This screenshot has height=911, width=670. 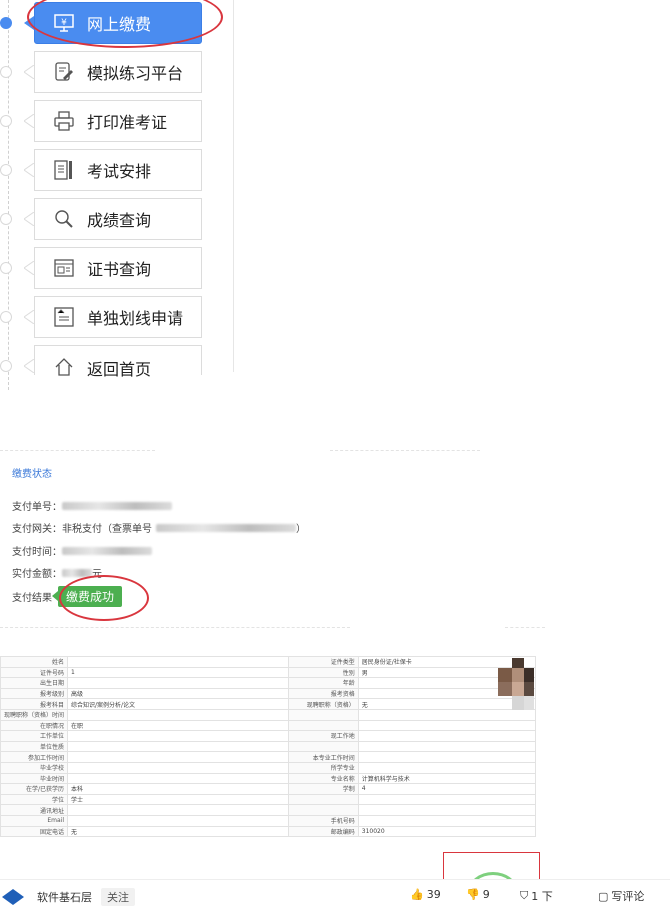 I want to click on menu-item-back-home: 返回首页, so click(x=118, y=362).